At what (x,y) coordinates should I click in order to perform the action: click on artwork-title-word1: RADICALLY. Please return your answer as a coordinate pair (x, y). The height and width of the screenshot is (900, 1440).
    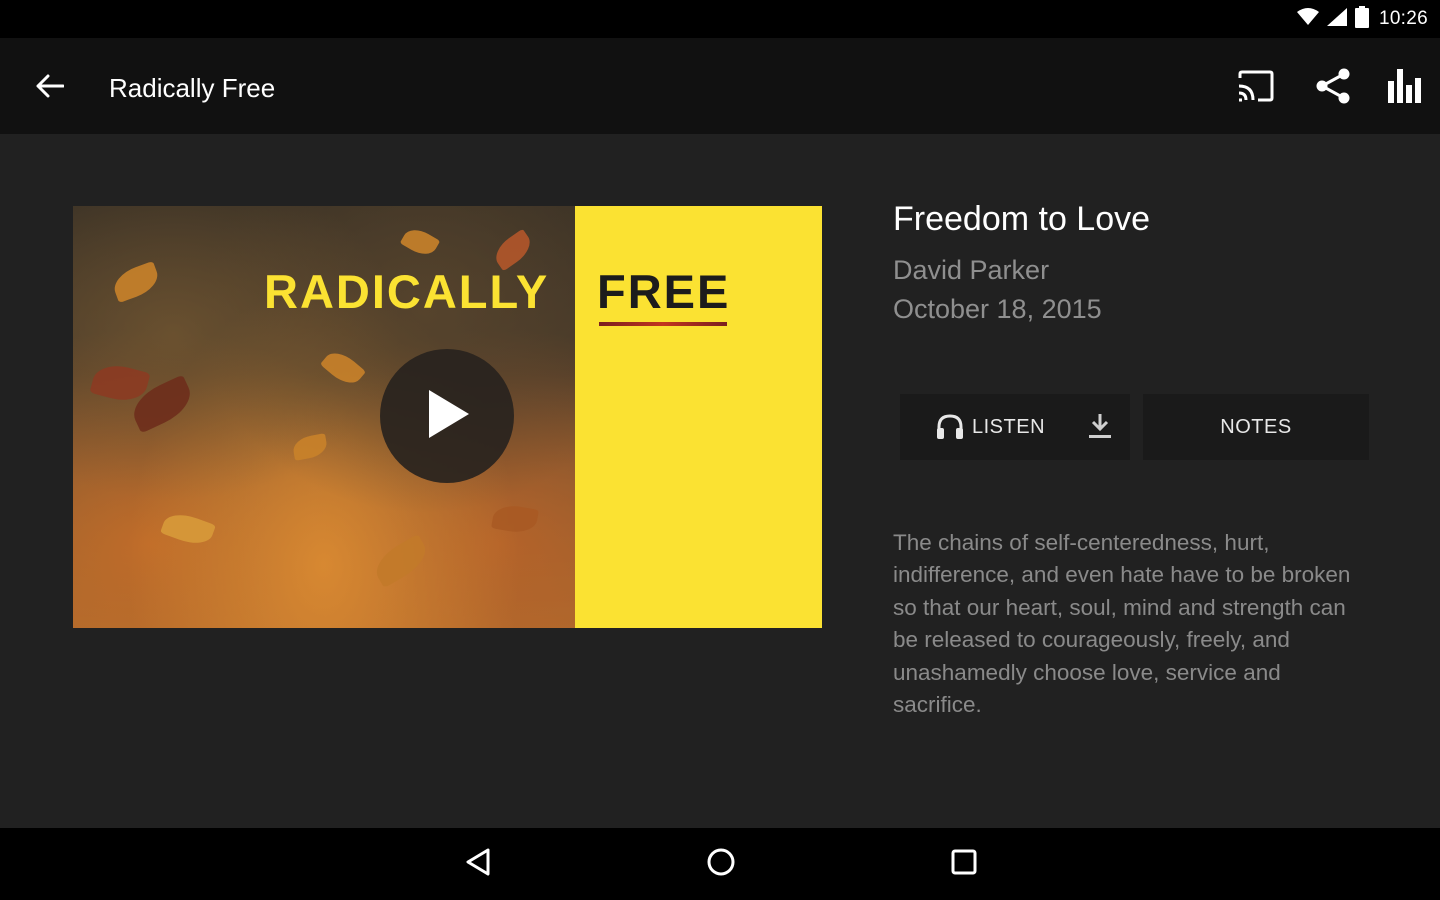
    Looking at the image, I should click on (407, 291).